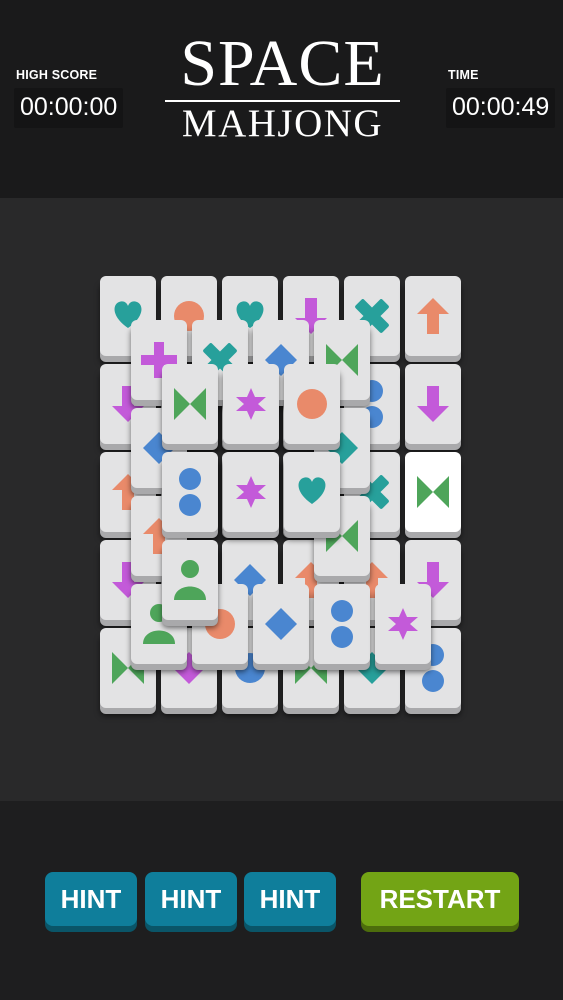 The width and height of the screenshot is (563, 1000). I want to click on high-score-label: HIGH SCORE, so click(57, 75).